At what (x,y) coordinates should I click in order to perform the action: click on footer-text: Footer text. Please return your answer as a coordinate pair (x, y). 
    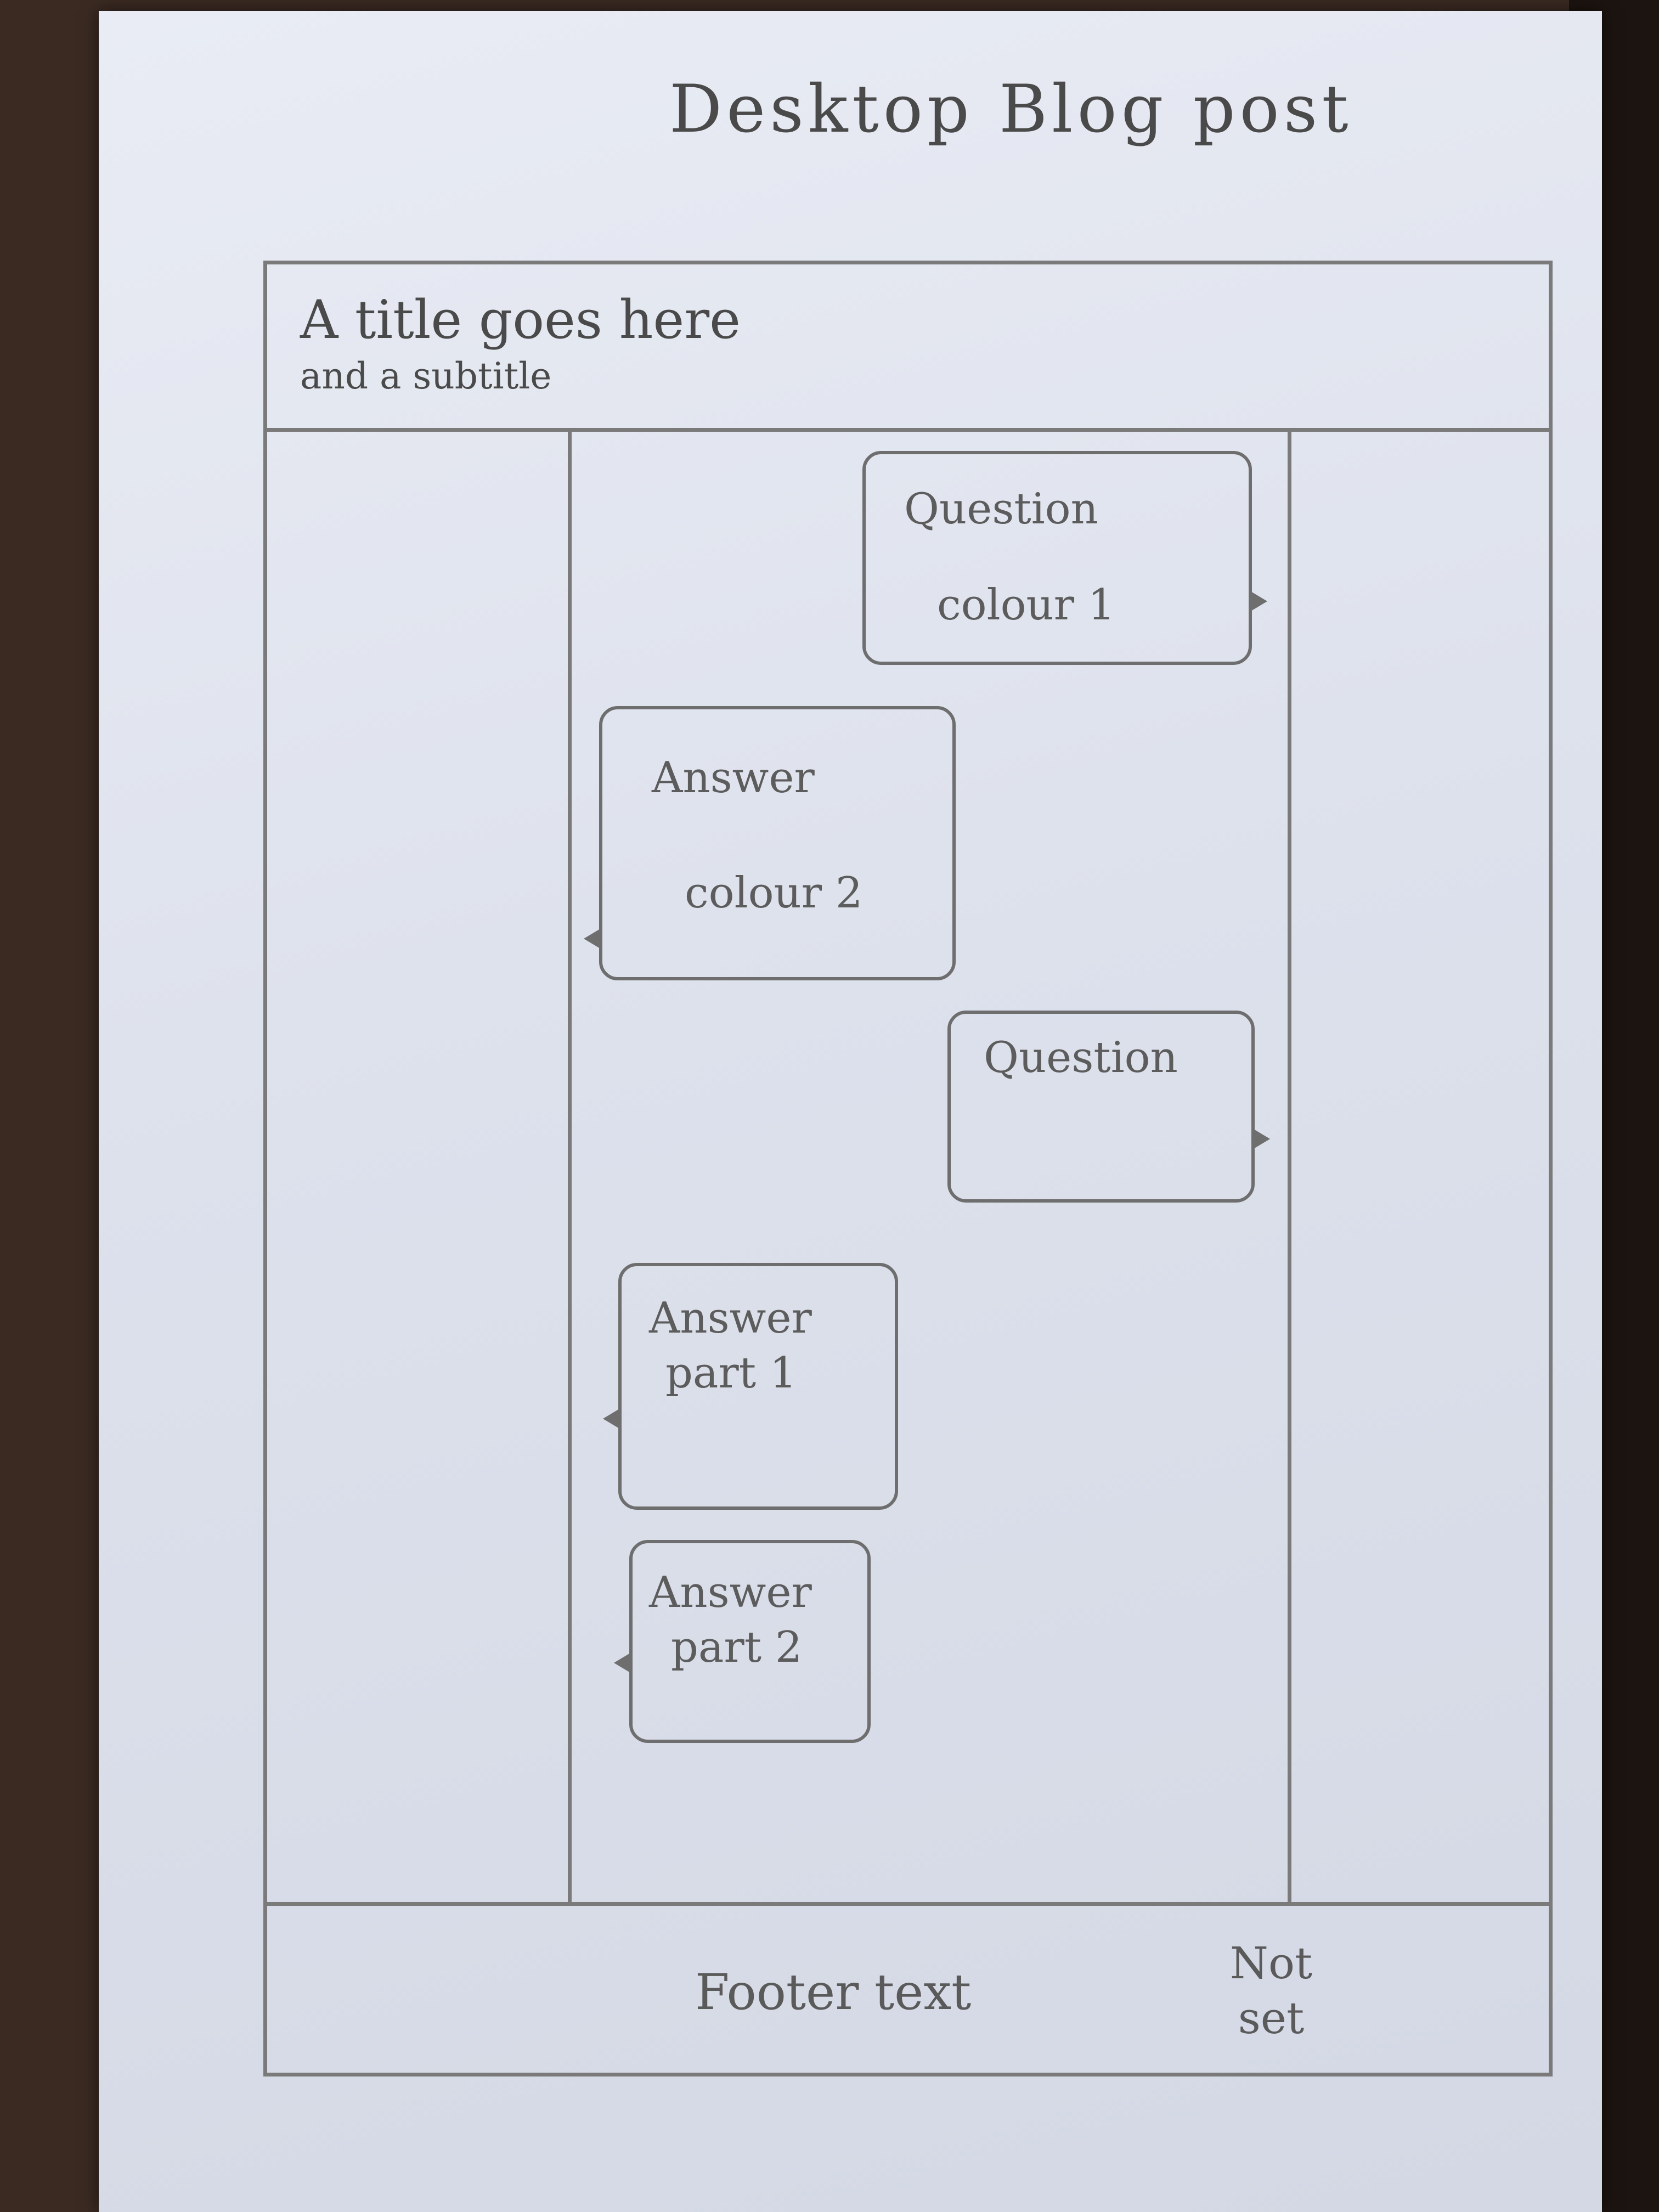
    Looking at the image, I should click on (833, 1992).